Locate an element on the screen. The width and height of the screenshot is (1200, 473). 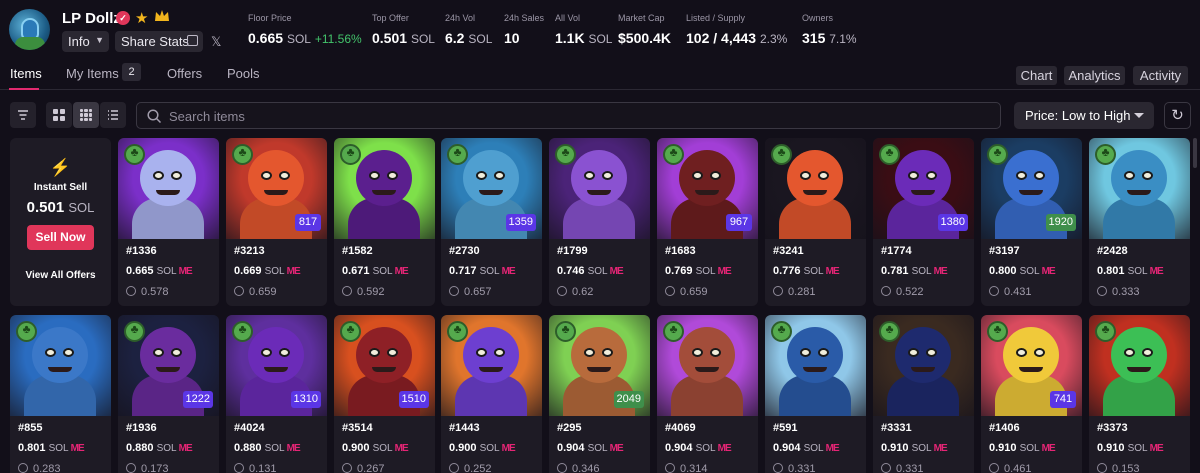
nft-price: 0.665 SOL ME is located at coordinates (159, 271).